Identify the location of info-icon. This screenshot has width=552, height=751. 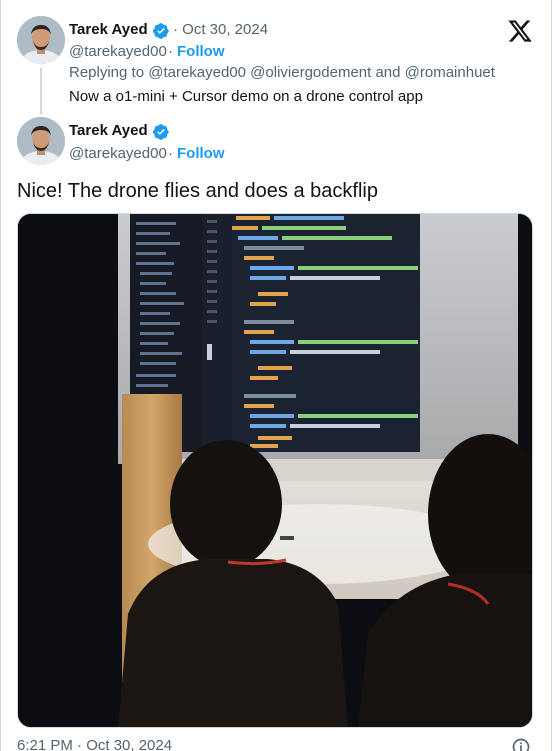
(521, 744).